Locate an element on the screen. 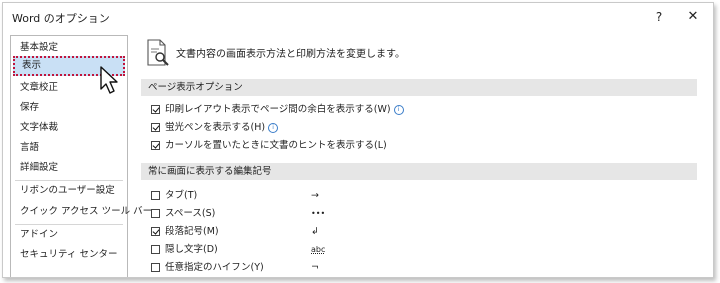 The image size is (720, 283). section-formatting-marks: 常に画面に表示する編集記号 is located at coordinates (419, 171).